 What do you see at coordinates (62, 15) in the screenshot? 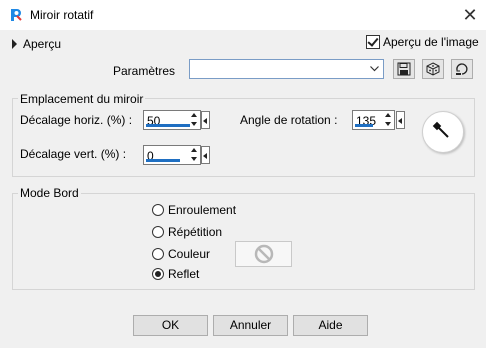
I see `window-title: Miroir rotatif` at bounding box center [62, 15].